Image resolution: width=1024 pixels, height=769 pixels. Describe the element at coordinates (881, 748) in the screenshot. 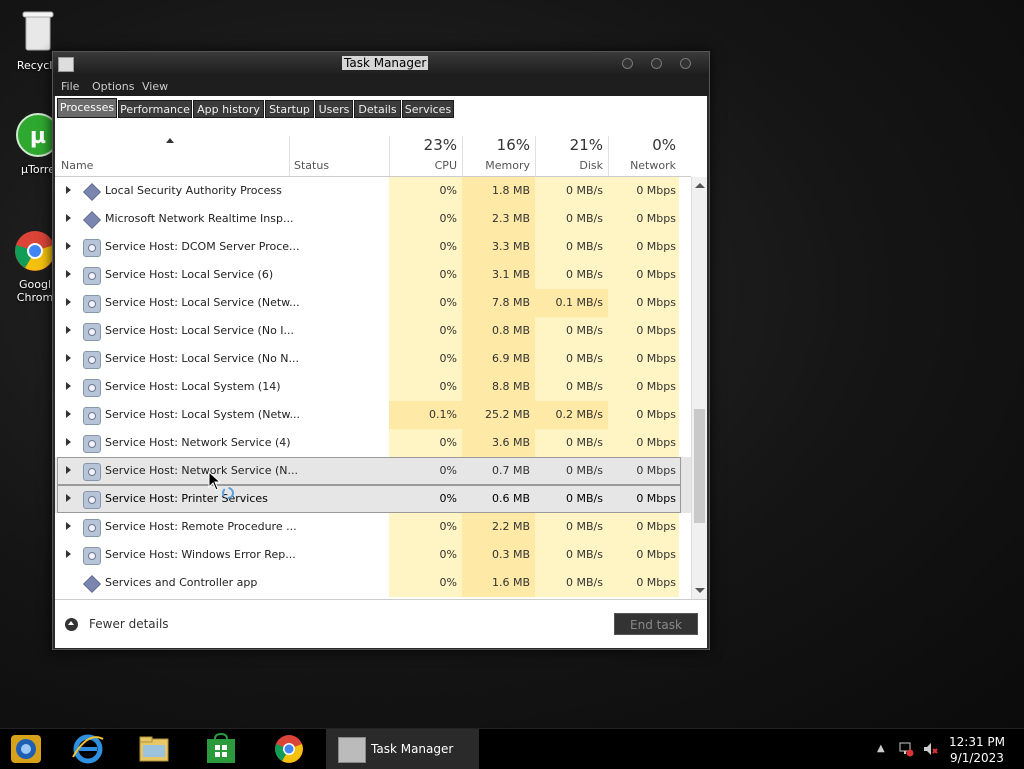

I see `show-hidden-icons-chevron-icon: ▲` at that location.